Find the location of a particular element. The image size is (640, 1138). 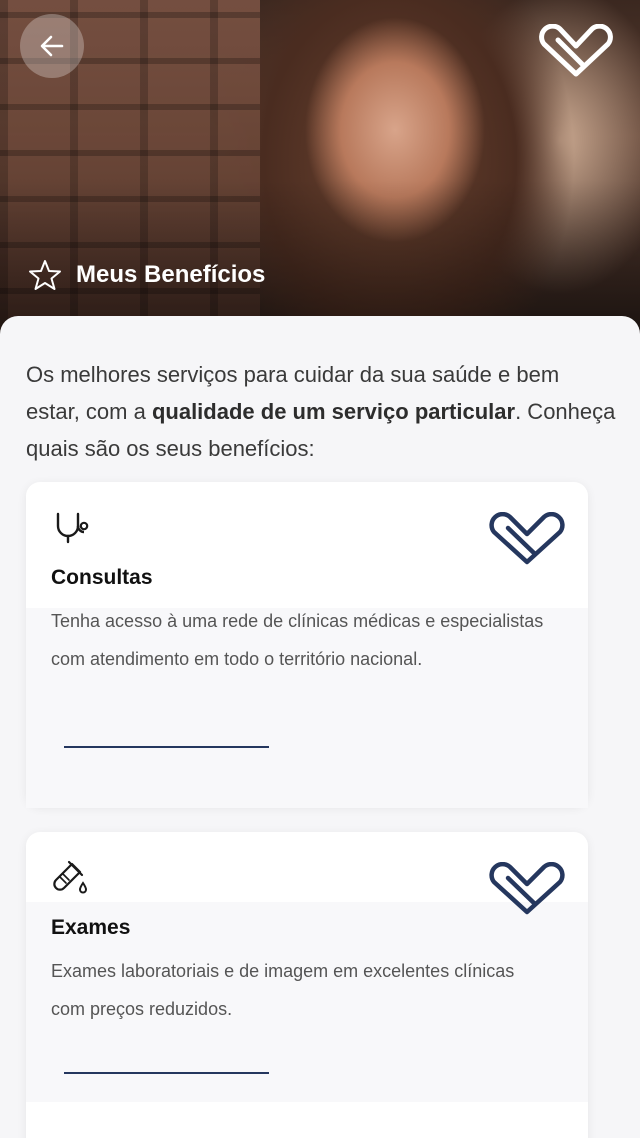

section-title: Meus Benefícios is located at coordinates (146, 275).